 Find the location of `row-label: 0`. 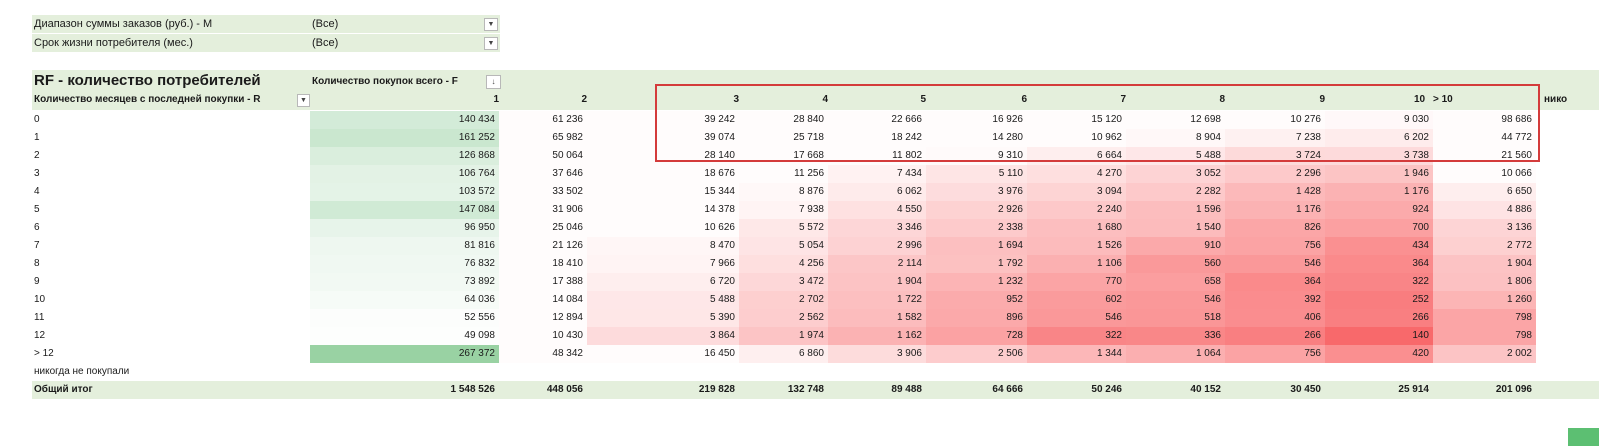

row-label: 0 is located at coordinates (37, 119).